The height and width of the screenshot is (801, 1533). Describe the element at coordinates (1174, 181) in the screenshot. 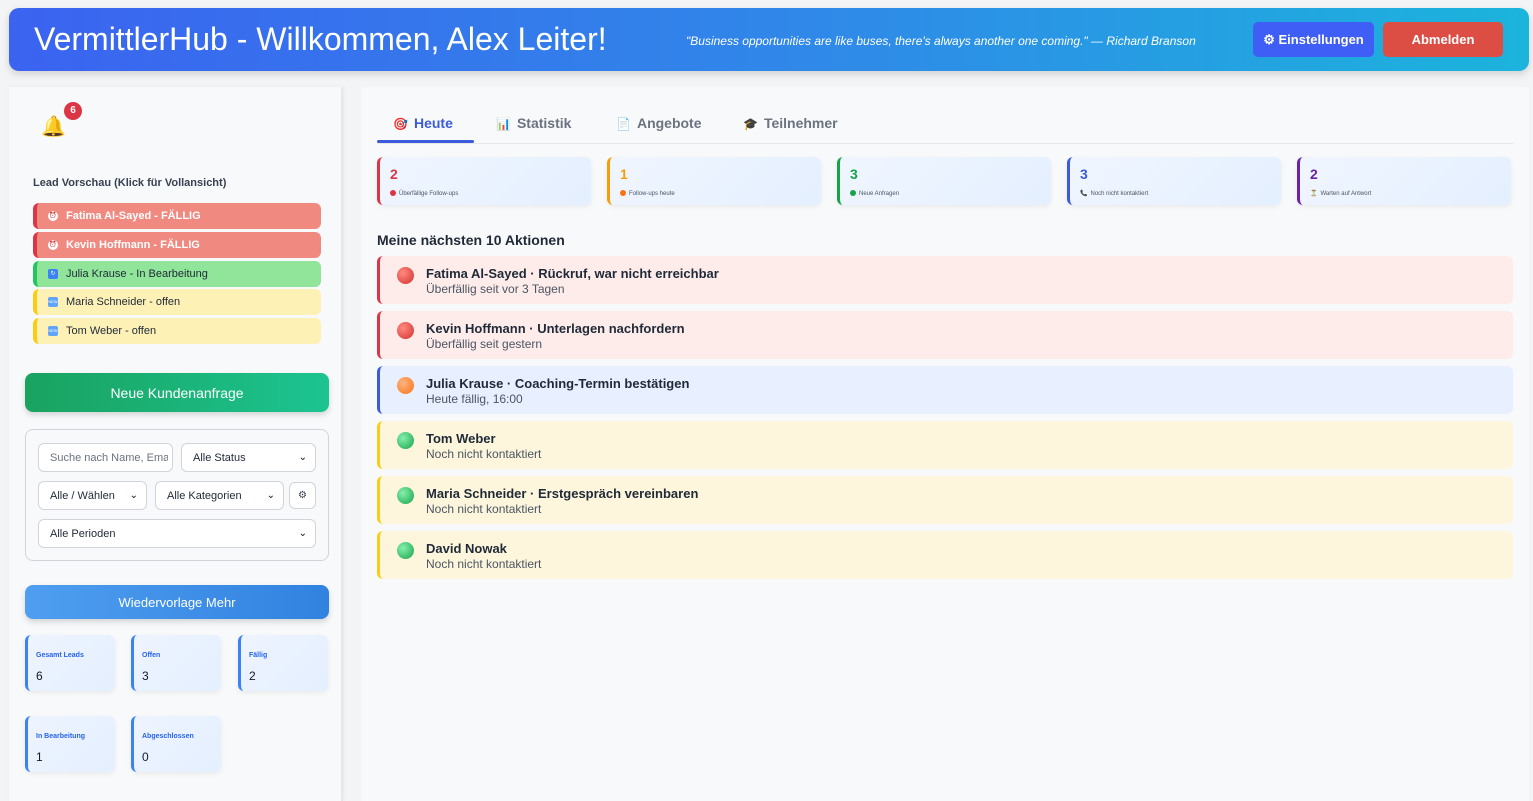

I see `kpi-not-contacted: 3 📞 Noch nicht kontaktiert` at that location.